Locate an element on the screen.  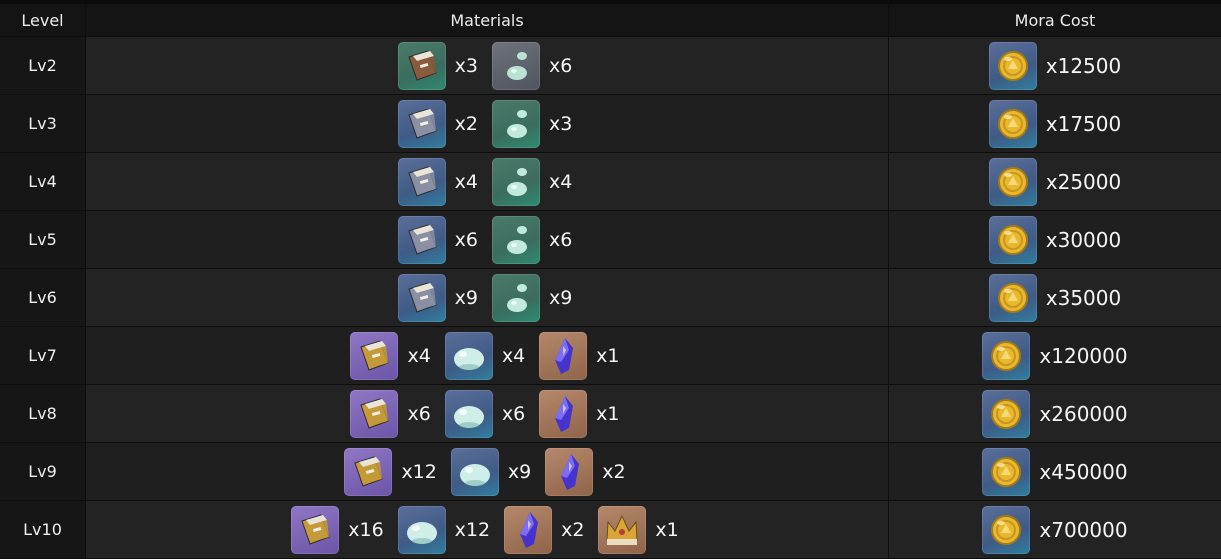
header-materials: Materials is located at coordinates (487, 20).